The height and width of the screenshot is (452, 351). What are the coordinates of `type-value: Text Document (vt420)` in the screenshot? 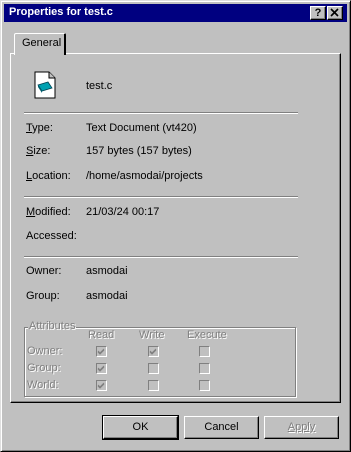 It's located at (141, 128).